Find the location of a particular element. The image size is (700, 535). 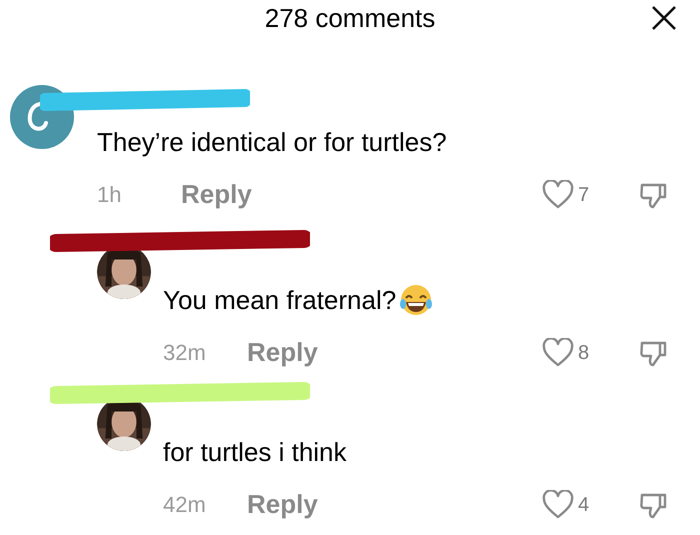

comment-text: You mean fraternal? is located at coordinates (279, 300).